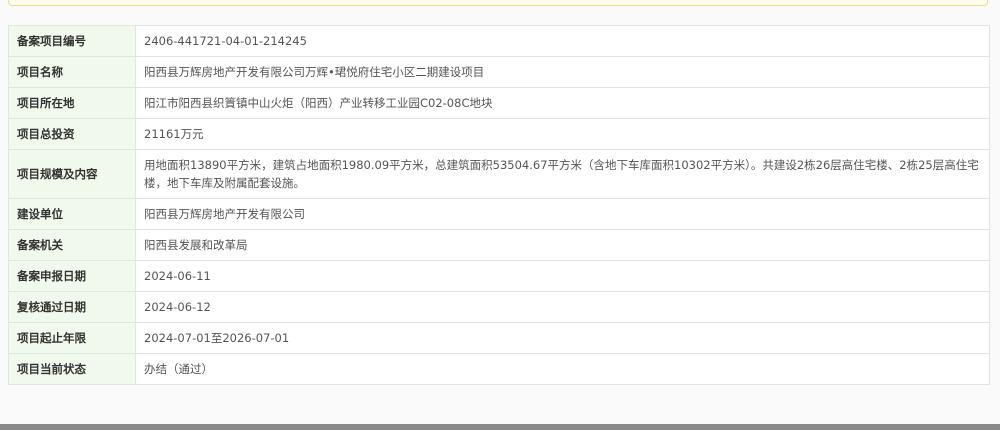  What do you see at coordinates (72, 134) in the screenshot?
I see `row-label: 项目总投资` at bounding box center [72, 134].